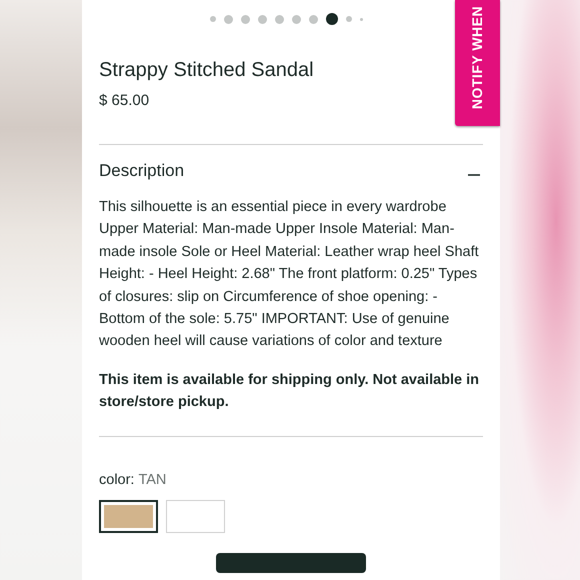  What do you see at coordinates (477, 63) in the screenshot?
I see `notify-tab: NOTIFY WHEN` at bounding box center [477, 63].